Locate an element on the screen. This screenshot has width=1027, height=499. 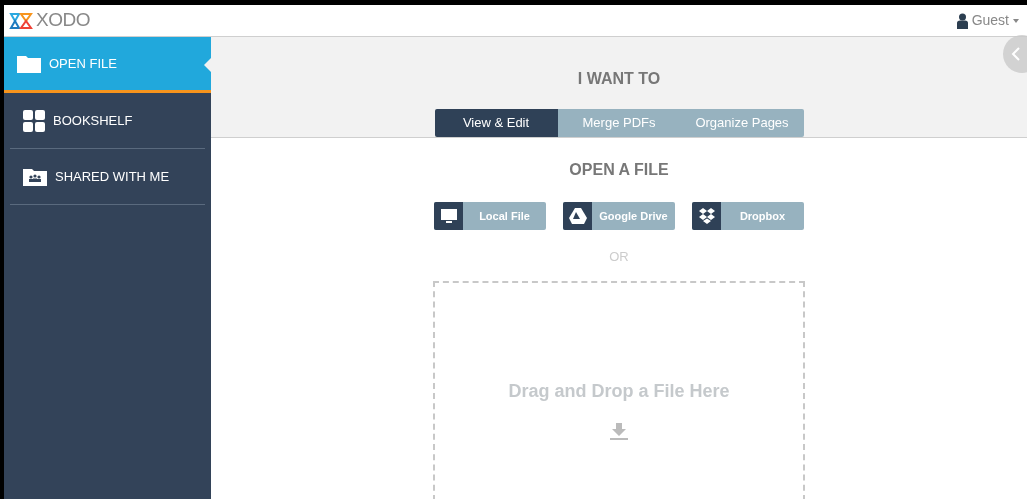
section-title: OPEN A FILE is located at coordinates (619, 170).